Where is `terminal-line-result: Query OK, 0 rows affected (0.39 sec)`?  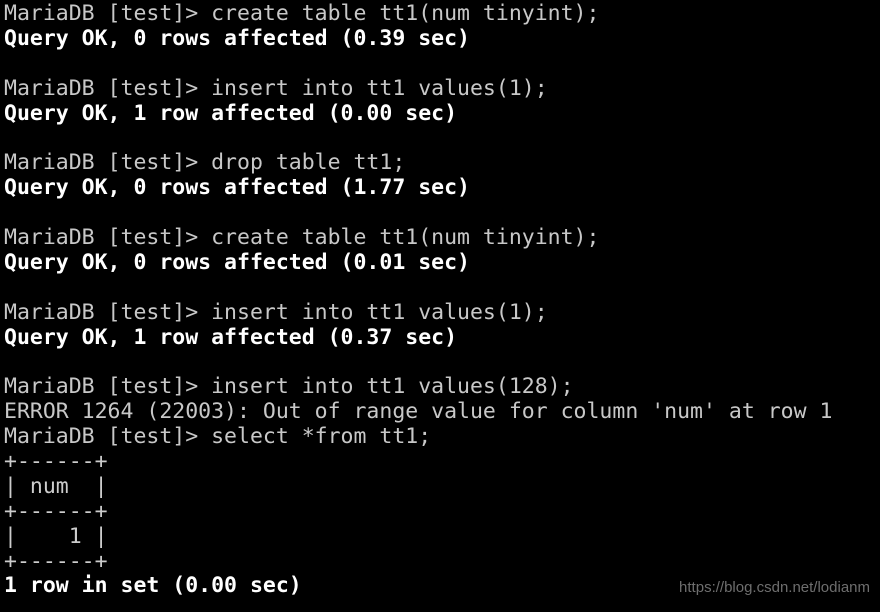 terminal-line-result: Query OK, 0 rows affected (0.39 sec) is located at coordinates (237, 38).